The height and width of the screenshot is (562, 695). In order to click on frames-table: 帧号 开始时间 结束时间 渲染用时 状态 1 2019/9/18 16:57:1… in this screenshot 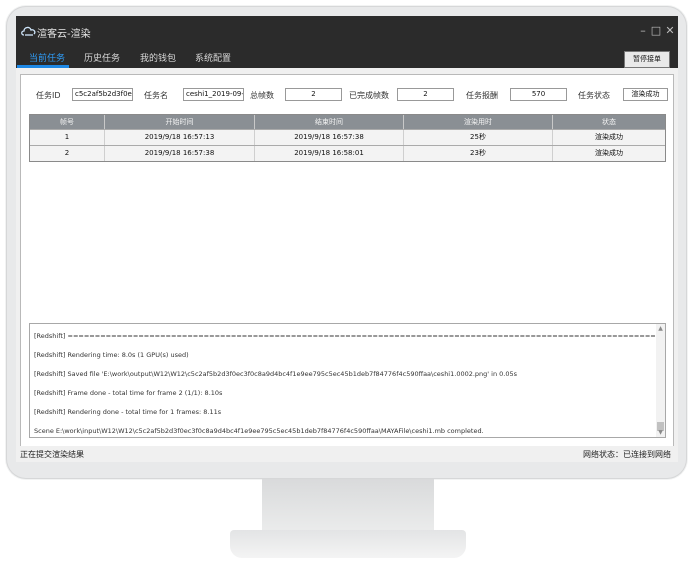, I will do `click(347, 138)`.